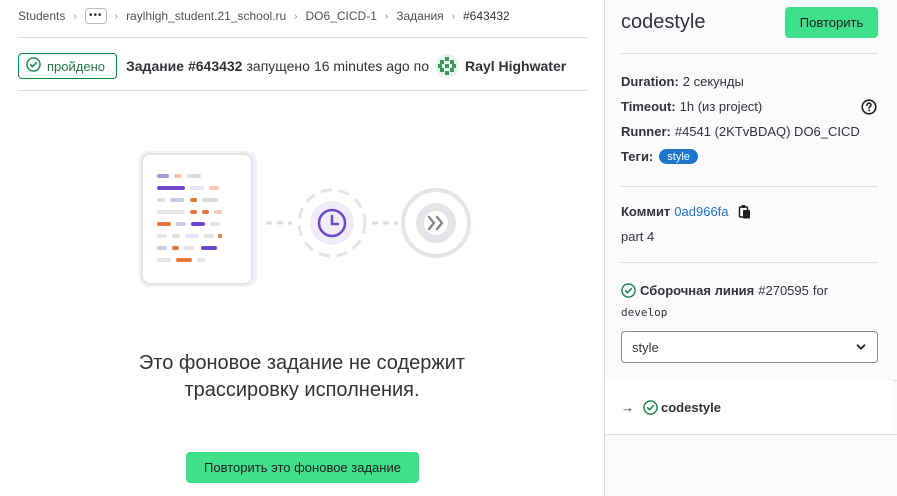  What do you see at coordinates (95, 16) in the screenshot?
I see `breadcrumb-more-button: •••` at bounding box center [95, 16].